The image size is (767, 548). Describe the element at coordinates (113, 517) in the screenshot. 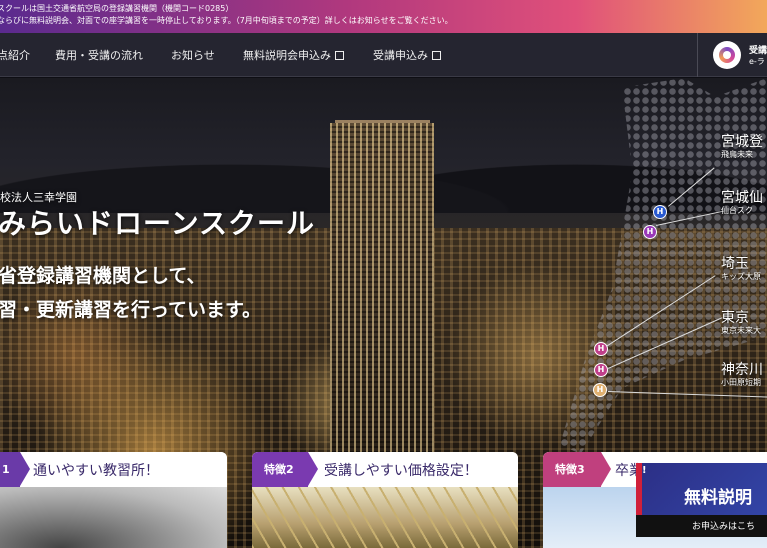

I see `feature-image-dome` at that location.